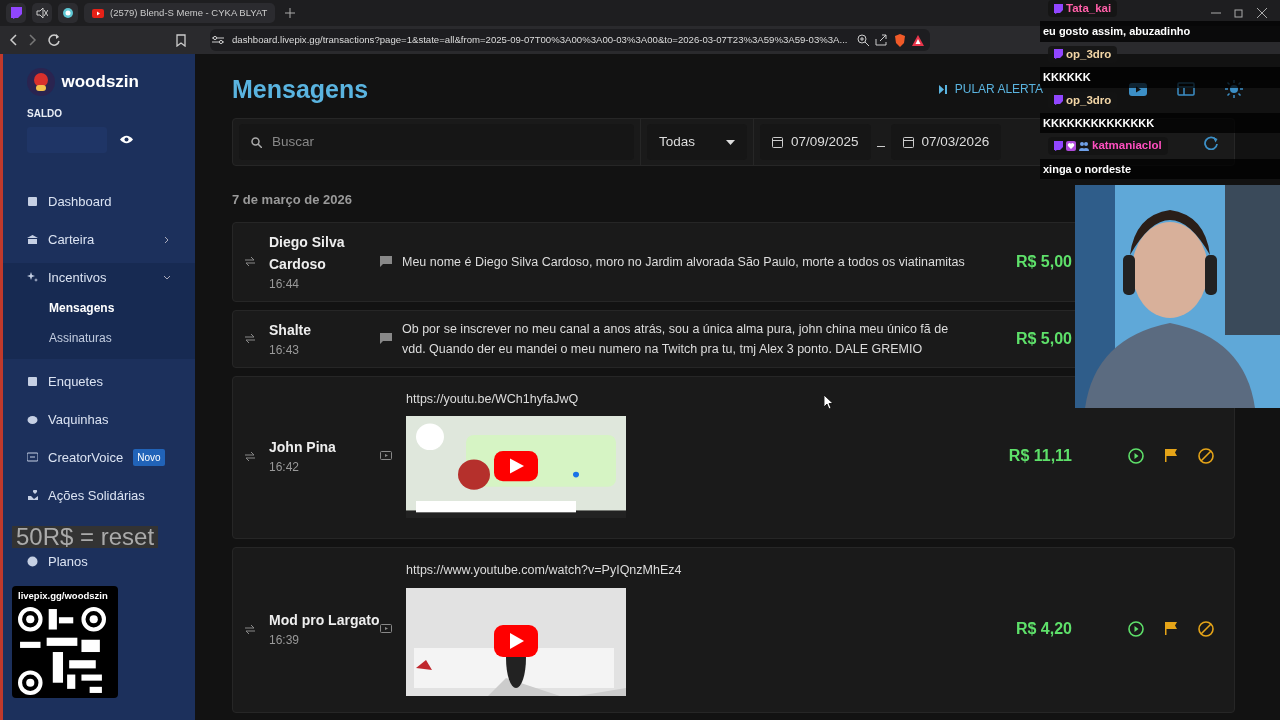 The width and height of the screenshot is (1280, 720). I want to click on search-input: Buscar, so click(435, 142).